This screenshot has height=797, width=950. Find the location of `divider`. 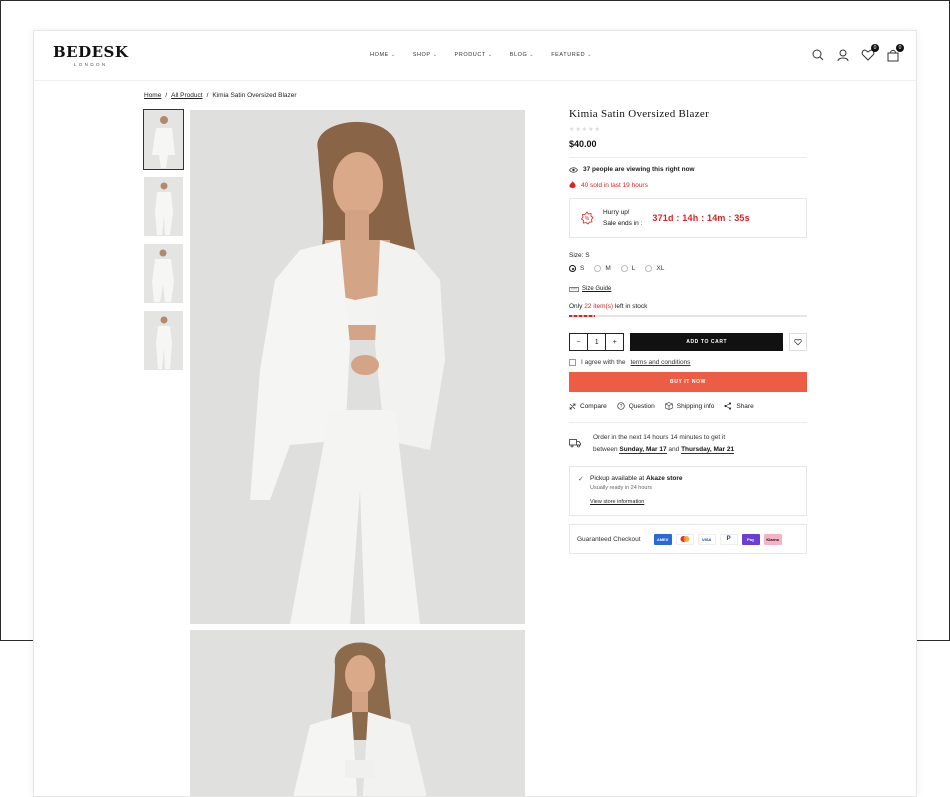

divider is located at coordinates (688, 157).